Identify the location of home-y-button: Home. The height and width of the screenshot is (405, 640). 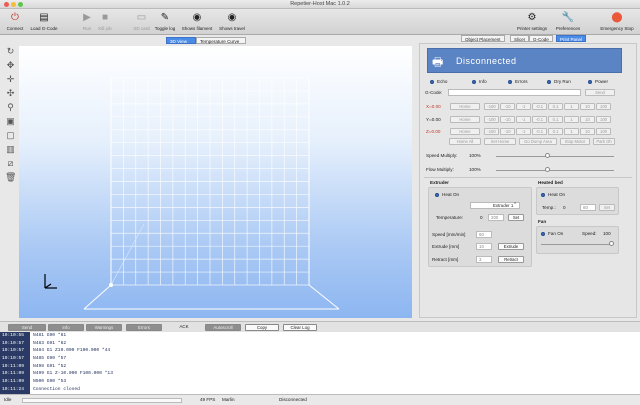
(465, 119).